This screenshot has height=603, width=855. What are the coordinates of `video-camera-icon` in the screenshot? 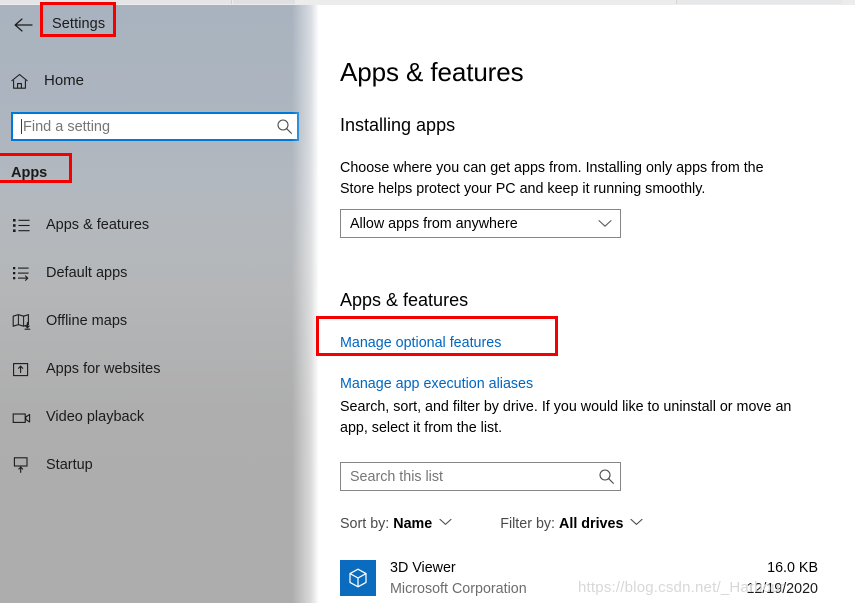 It's located at (27, 417).